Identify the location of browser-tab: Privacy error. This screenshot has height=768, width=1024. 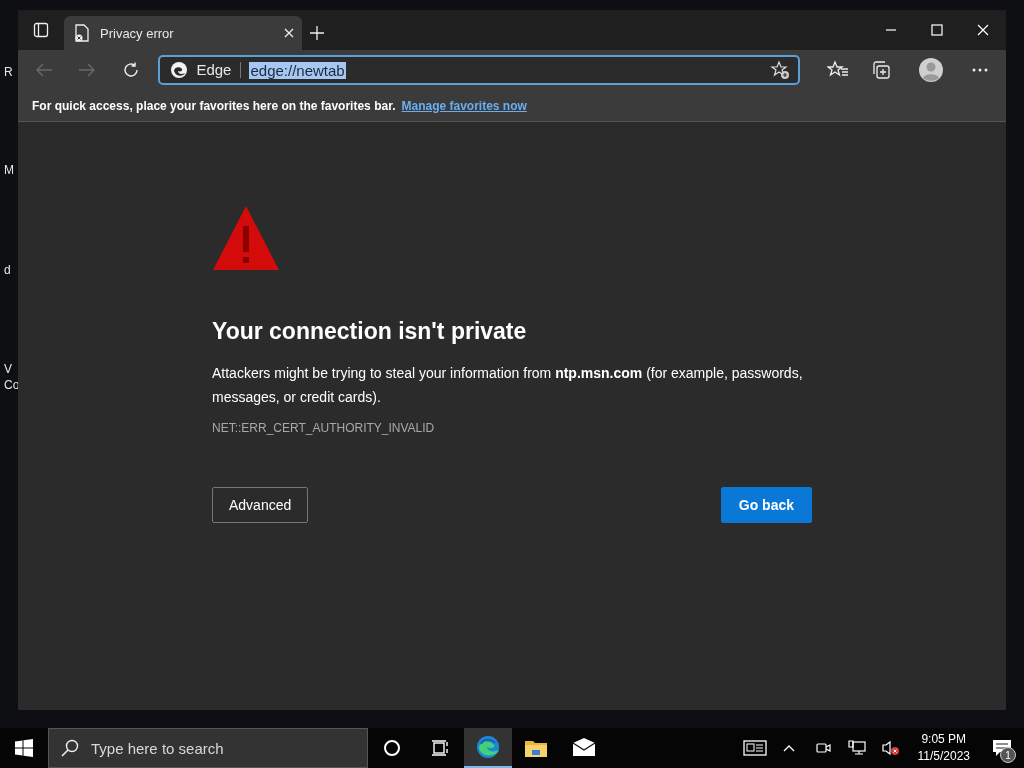
(183, 33).